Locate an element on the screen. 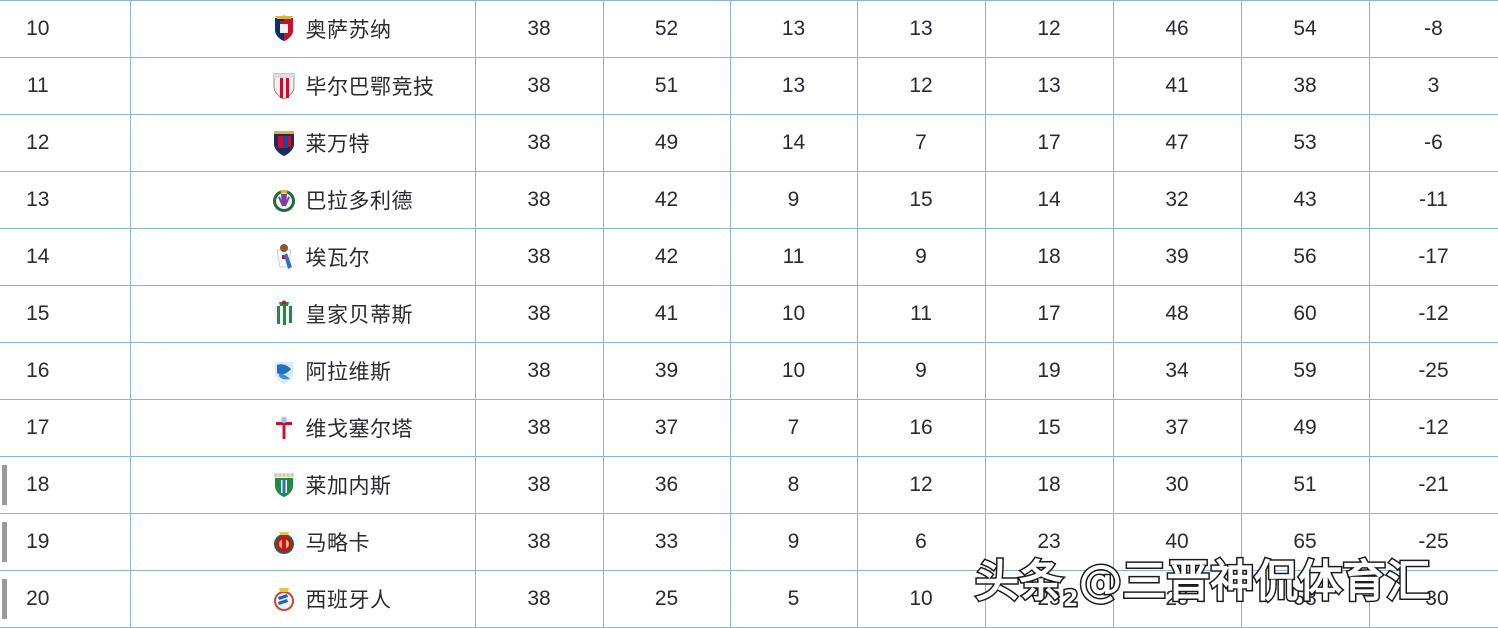 The image size is (1498, 628). points-cell: 41 is located at coordinates (667, 314).